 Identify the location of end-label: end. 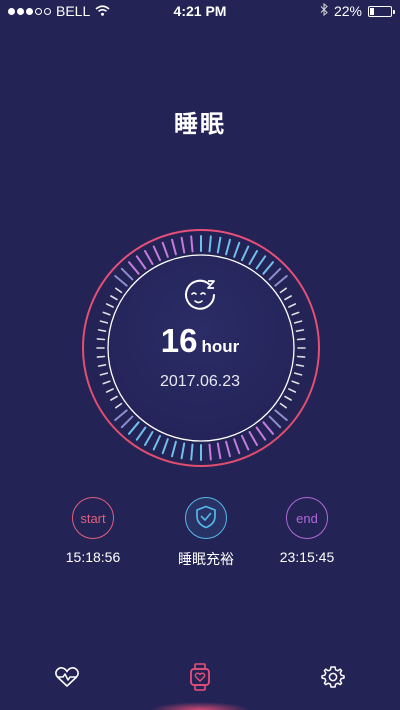
(307, 518).